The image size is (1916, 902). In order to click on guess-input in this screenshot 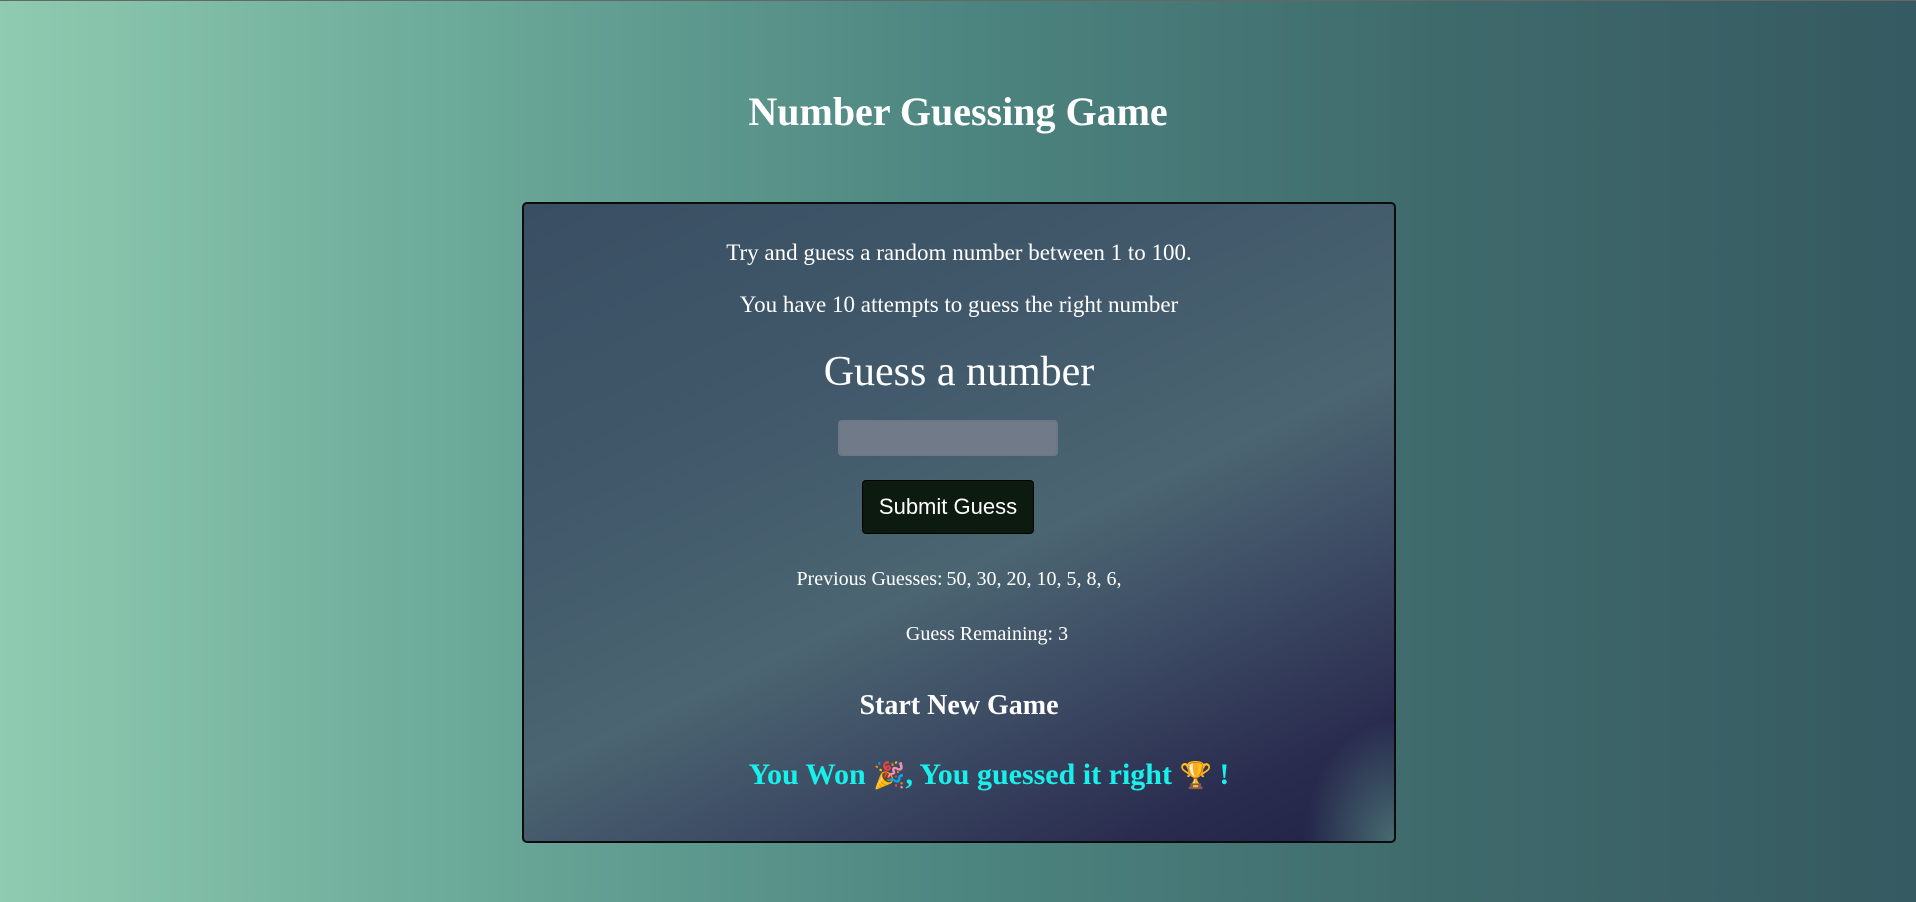, I will do `click(948, 438)`.